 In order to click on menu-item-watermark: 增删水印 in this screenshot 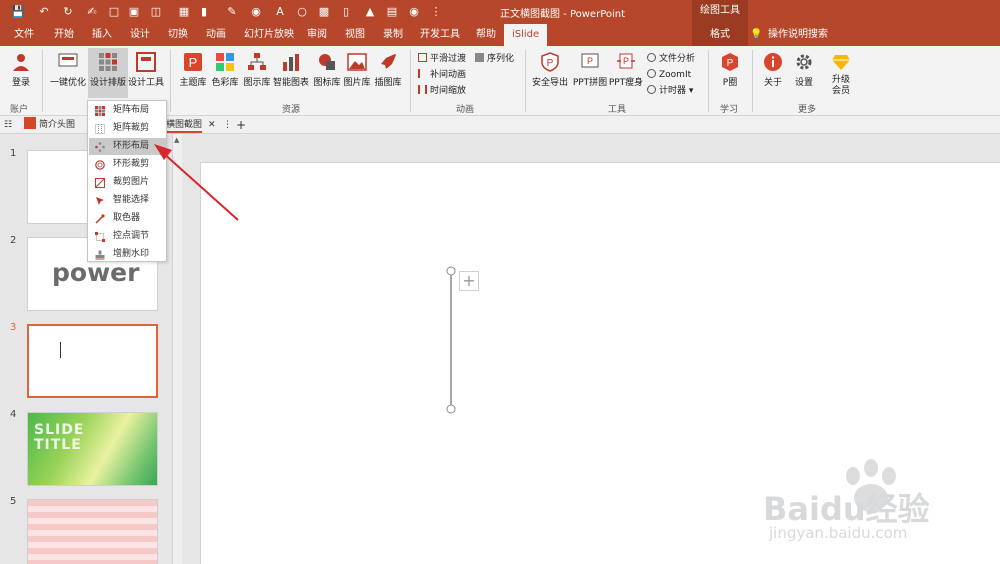, I will do `click(127, 254)`.